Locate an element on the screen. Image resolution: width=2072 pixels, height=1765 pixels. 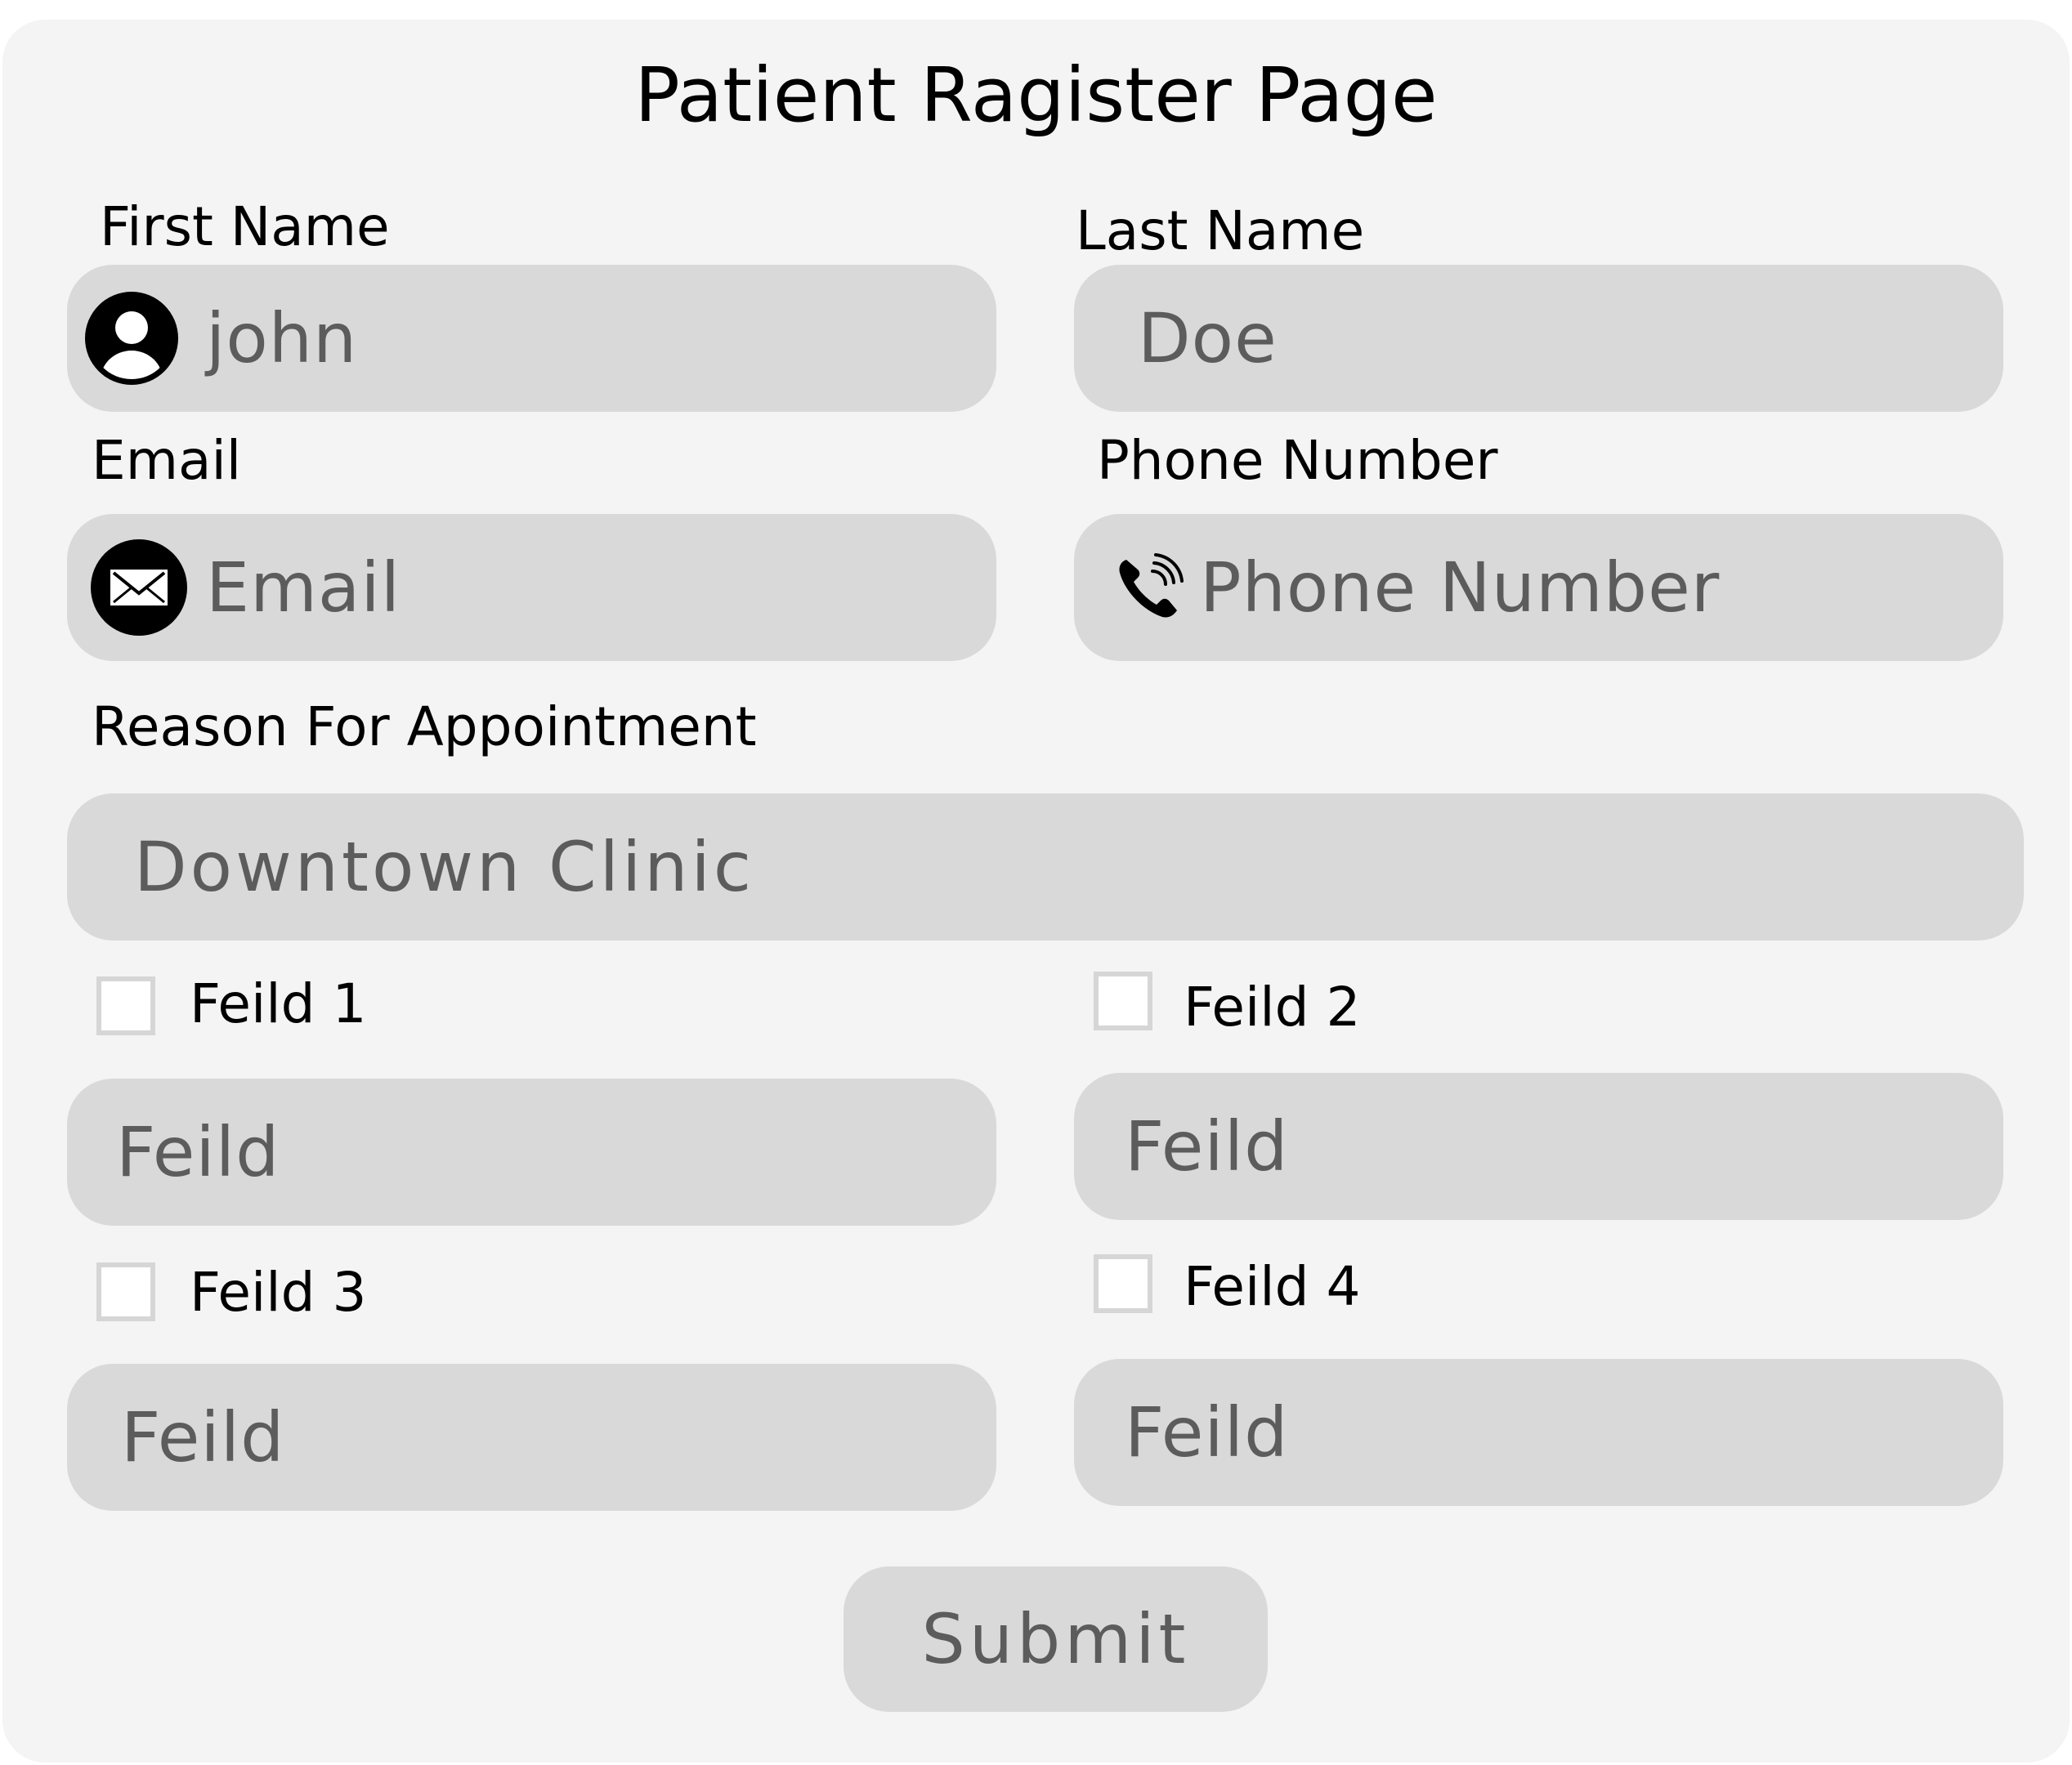
page-title: Patient Ragister Page is located at coordinates (1036, 95).